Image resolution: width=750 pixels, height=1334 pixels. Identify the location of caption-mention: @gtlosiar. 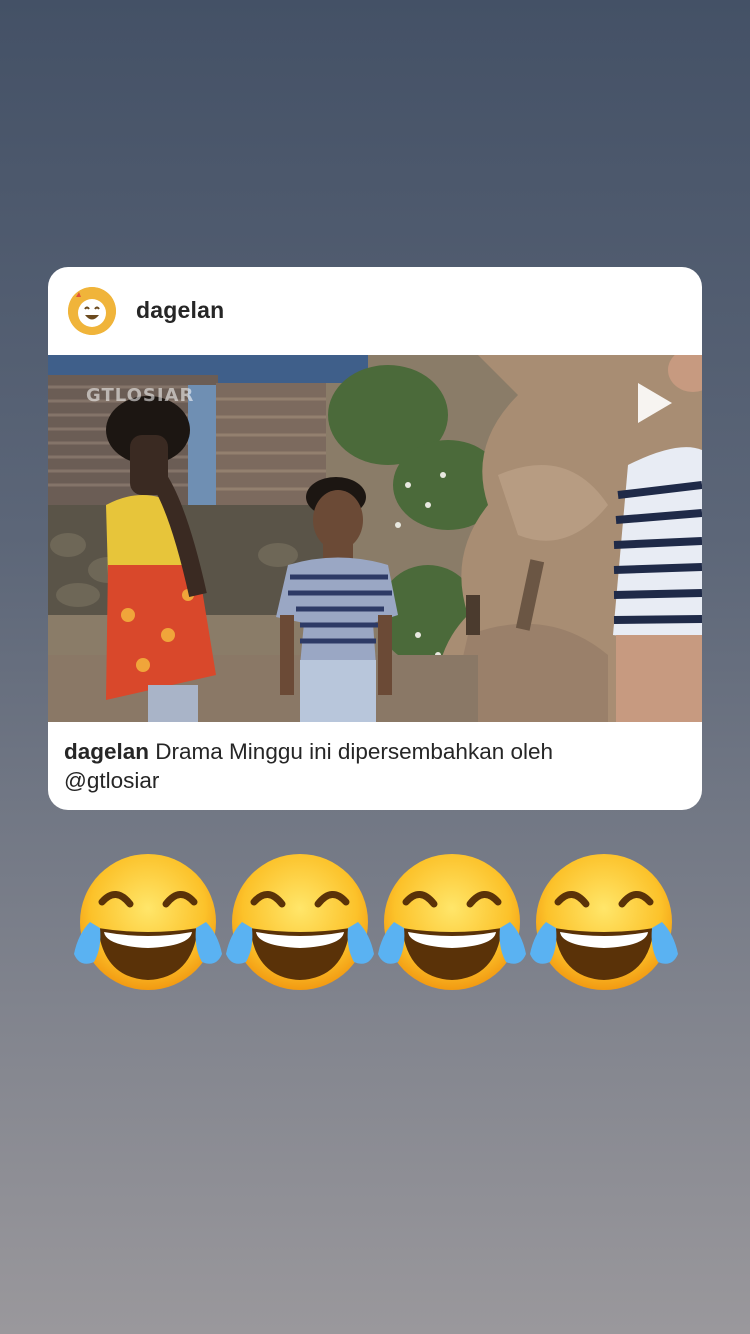
(111, 780).